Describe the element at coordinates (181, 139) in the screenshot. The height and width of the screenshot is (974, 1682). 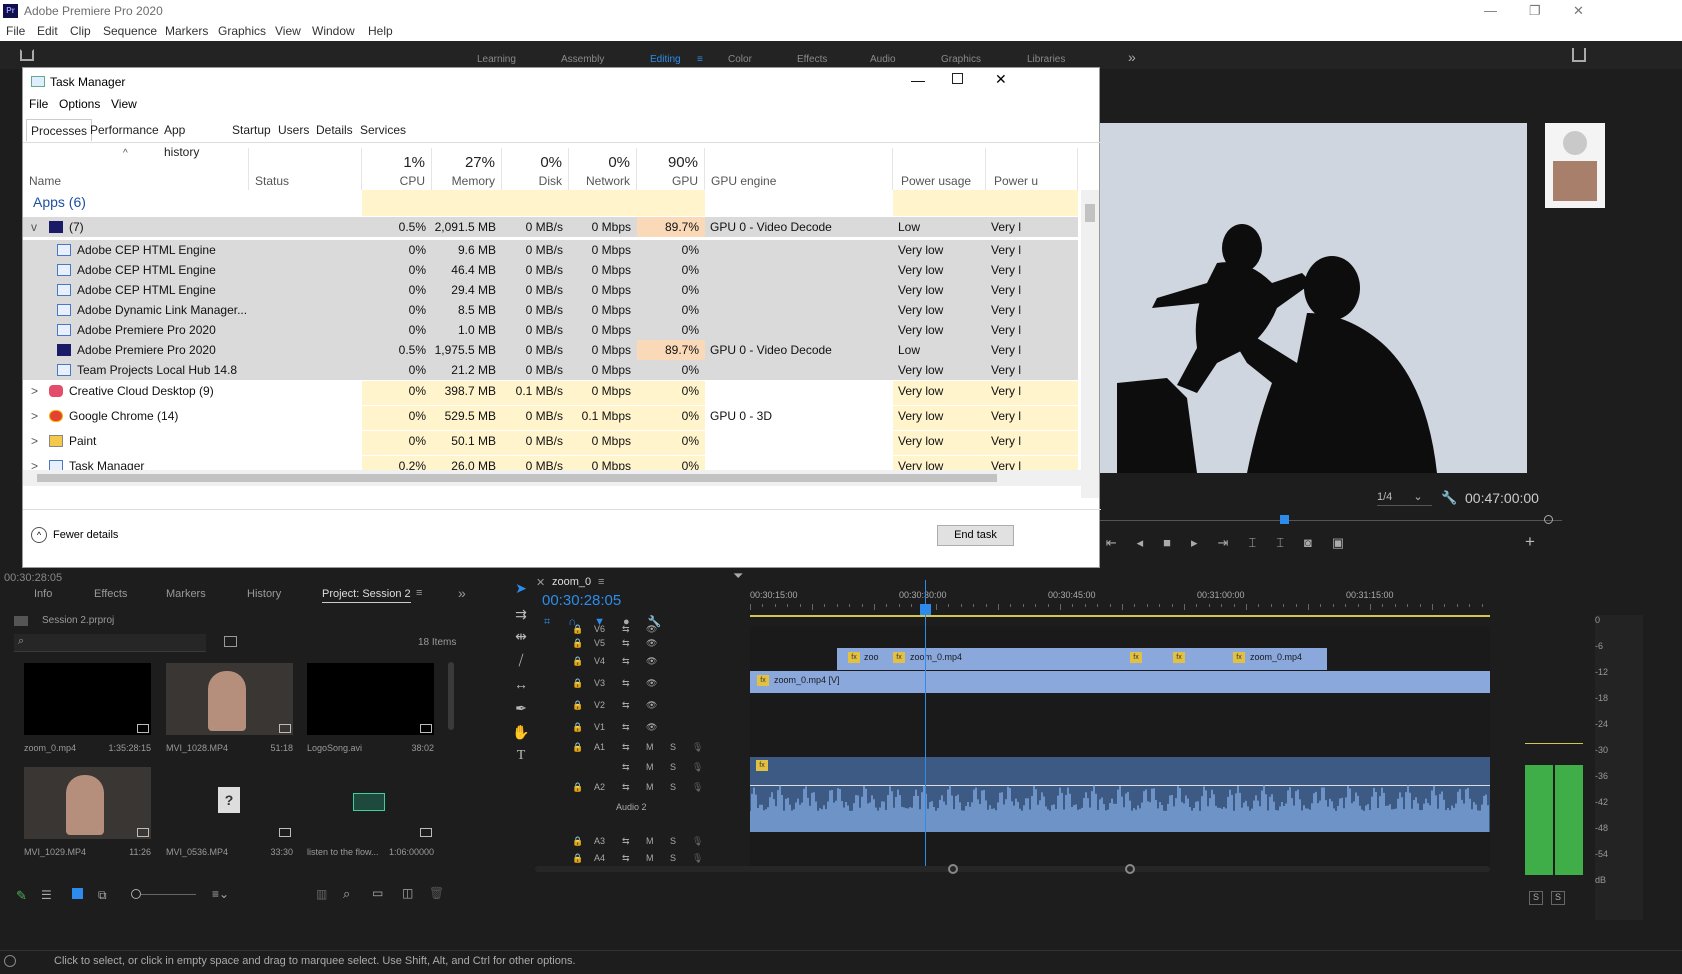
I see `tab-app-history: App history` at that location.